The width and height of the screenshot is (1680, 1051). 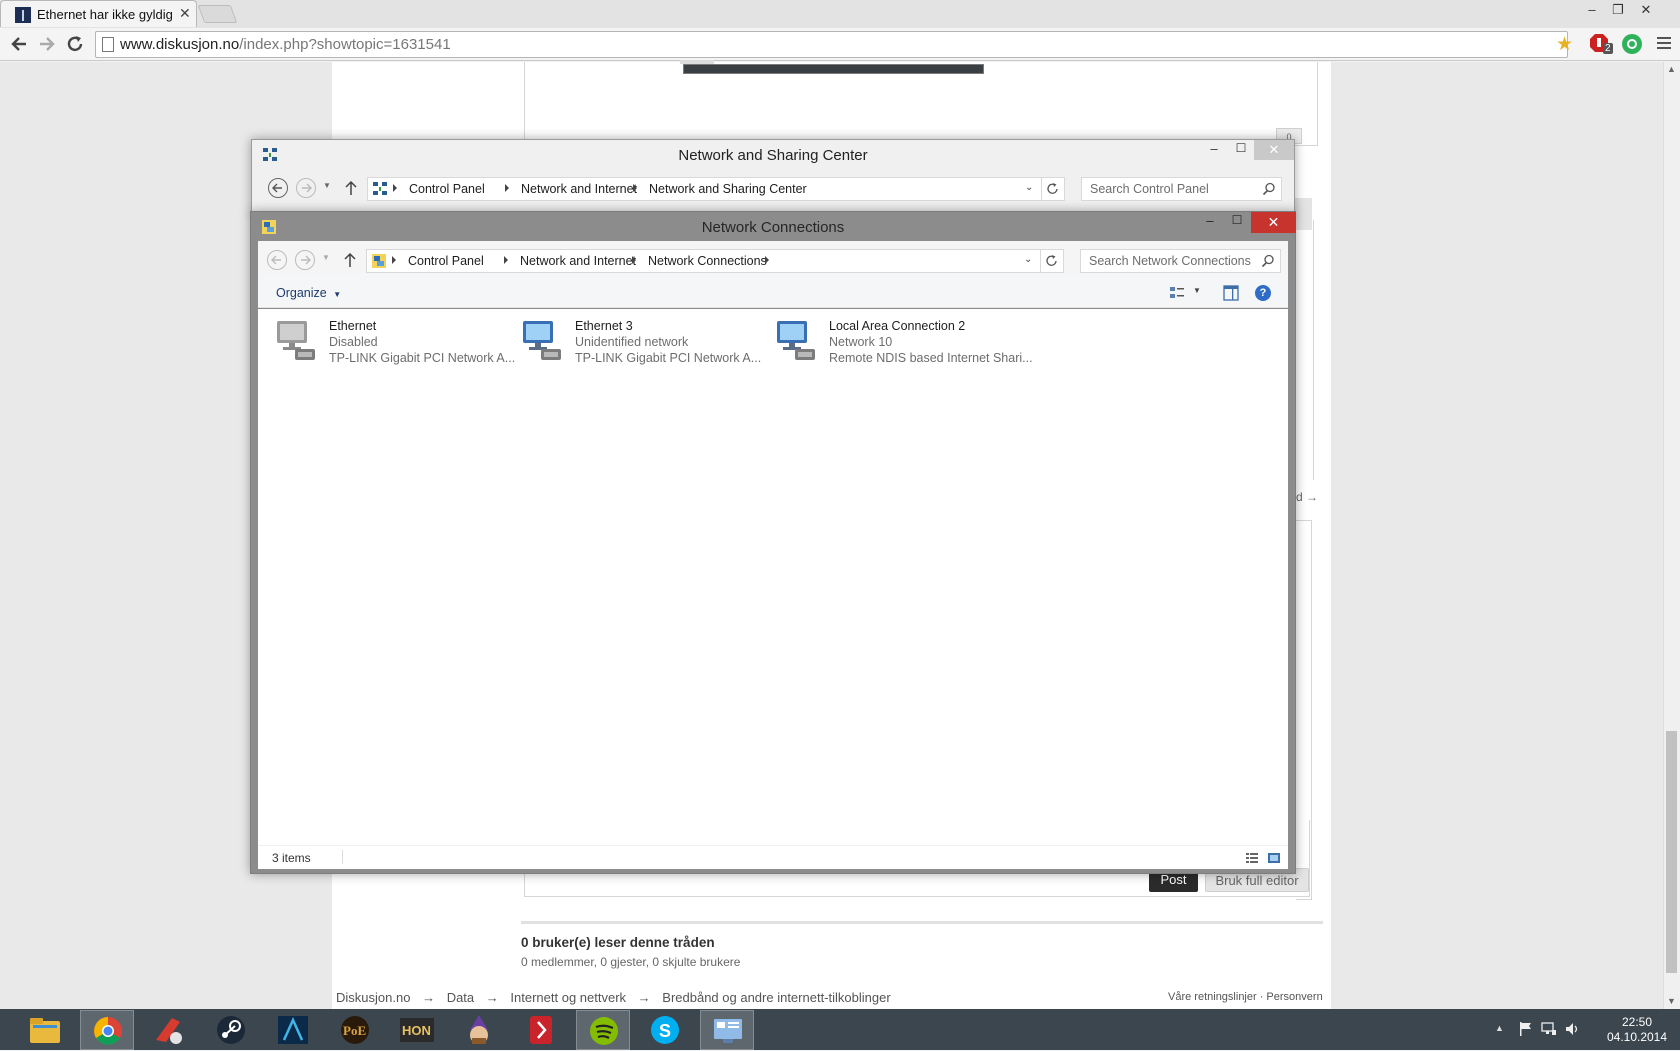 What do you see at coordinates (1499, 1028) in the screenshot?
I see `tray-expand-icon: ▲` at bounding box center [1499, 1028].